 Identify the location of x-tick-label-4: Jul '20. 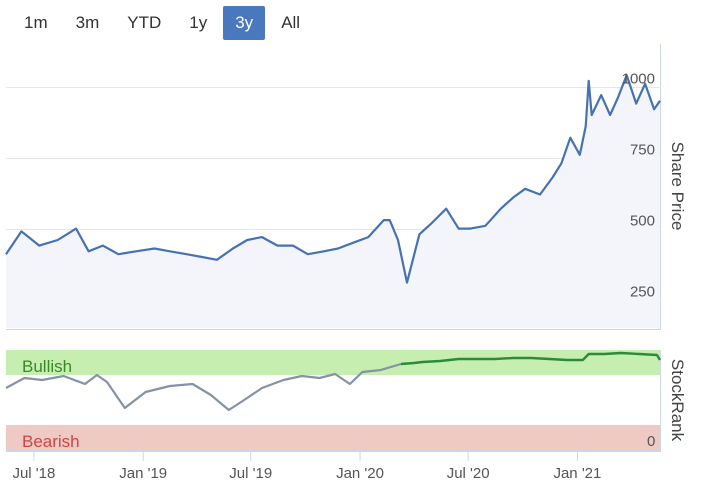
(468, 473).